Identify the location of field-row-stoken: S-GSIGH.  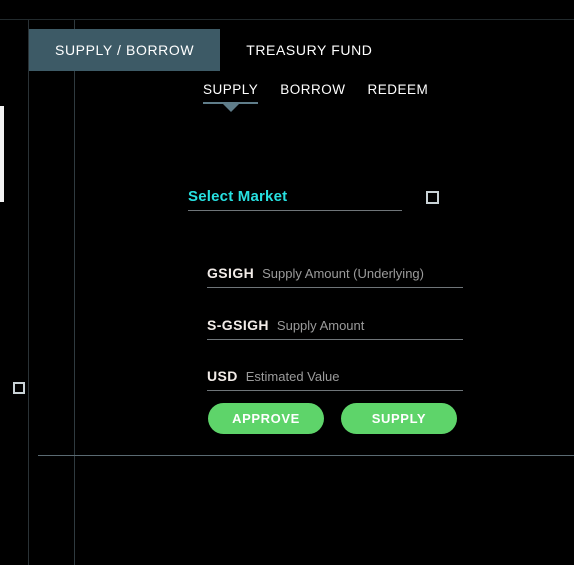
(335, 321).